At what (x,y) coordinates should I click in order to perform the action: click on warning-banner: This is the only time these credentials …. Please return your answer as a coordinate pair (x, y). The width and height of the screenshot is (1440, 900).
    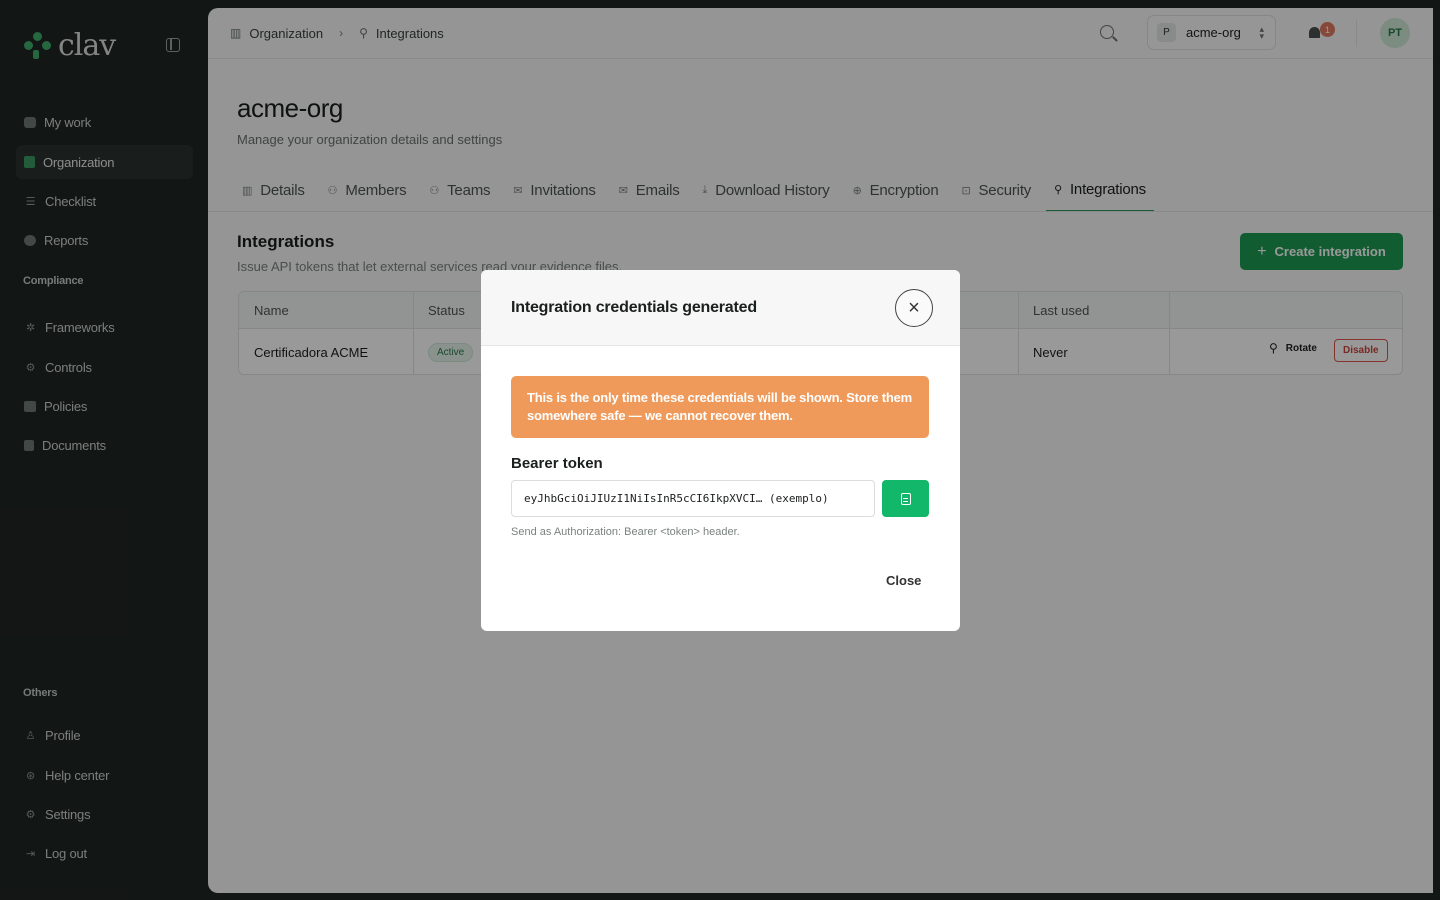
    Looking at the image, I should click on (720, 407).